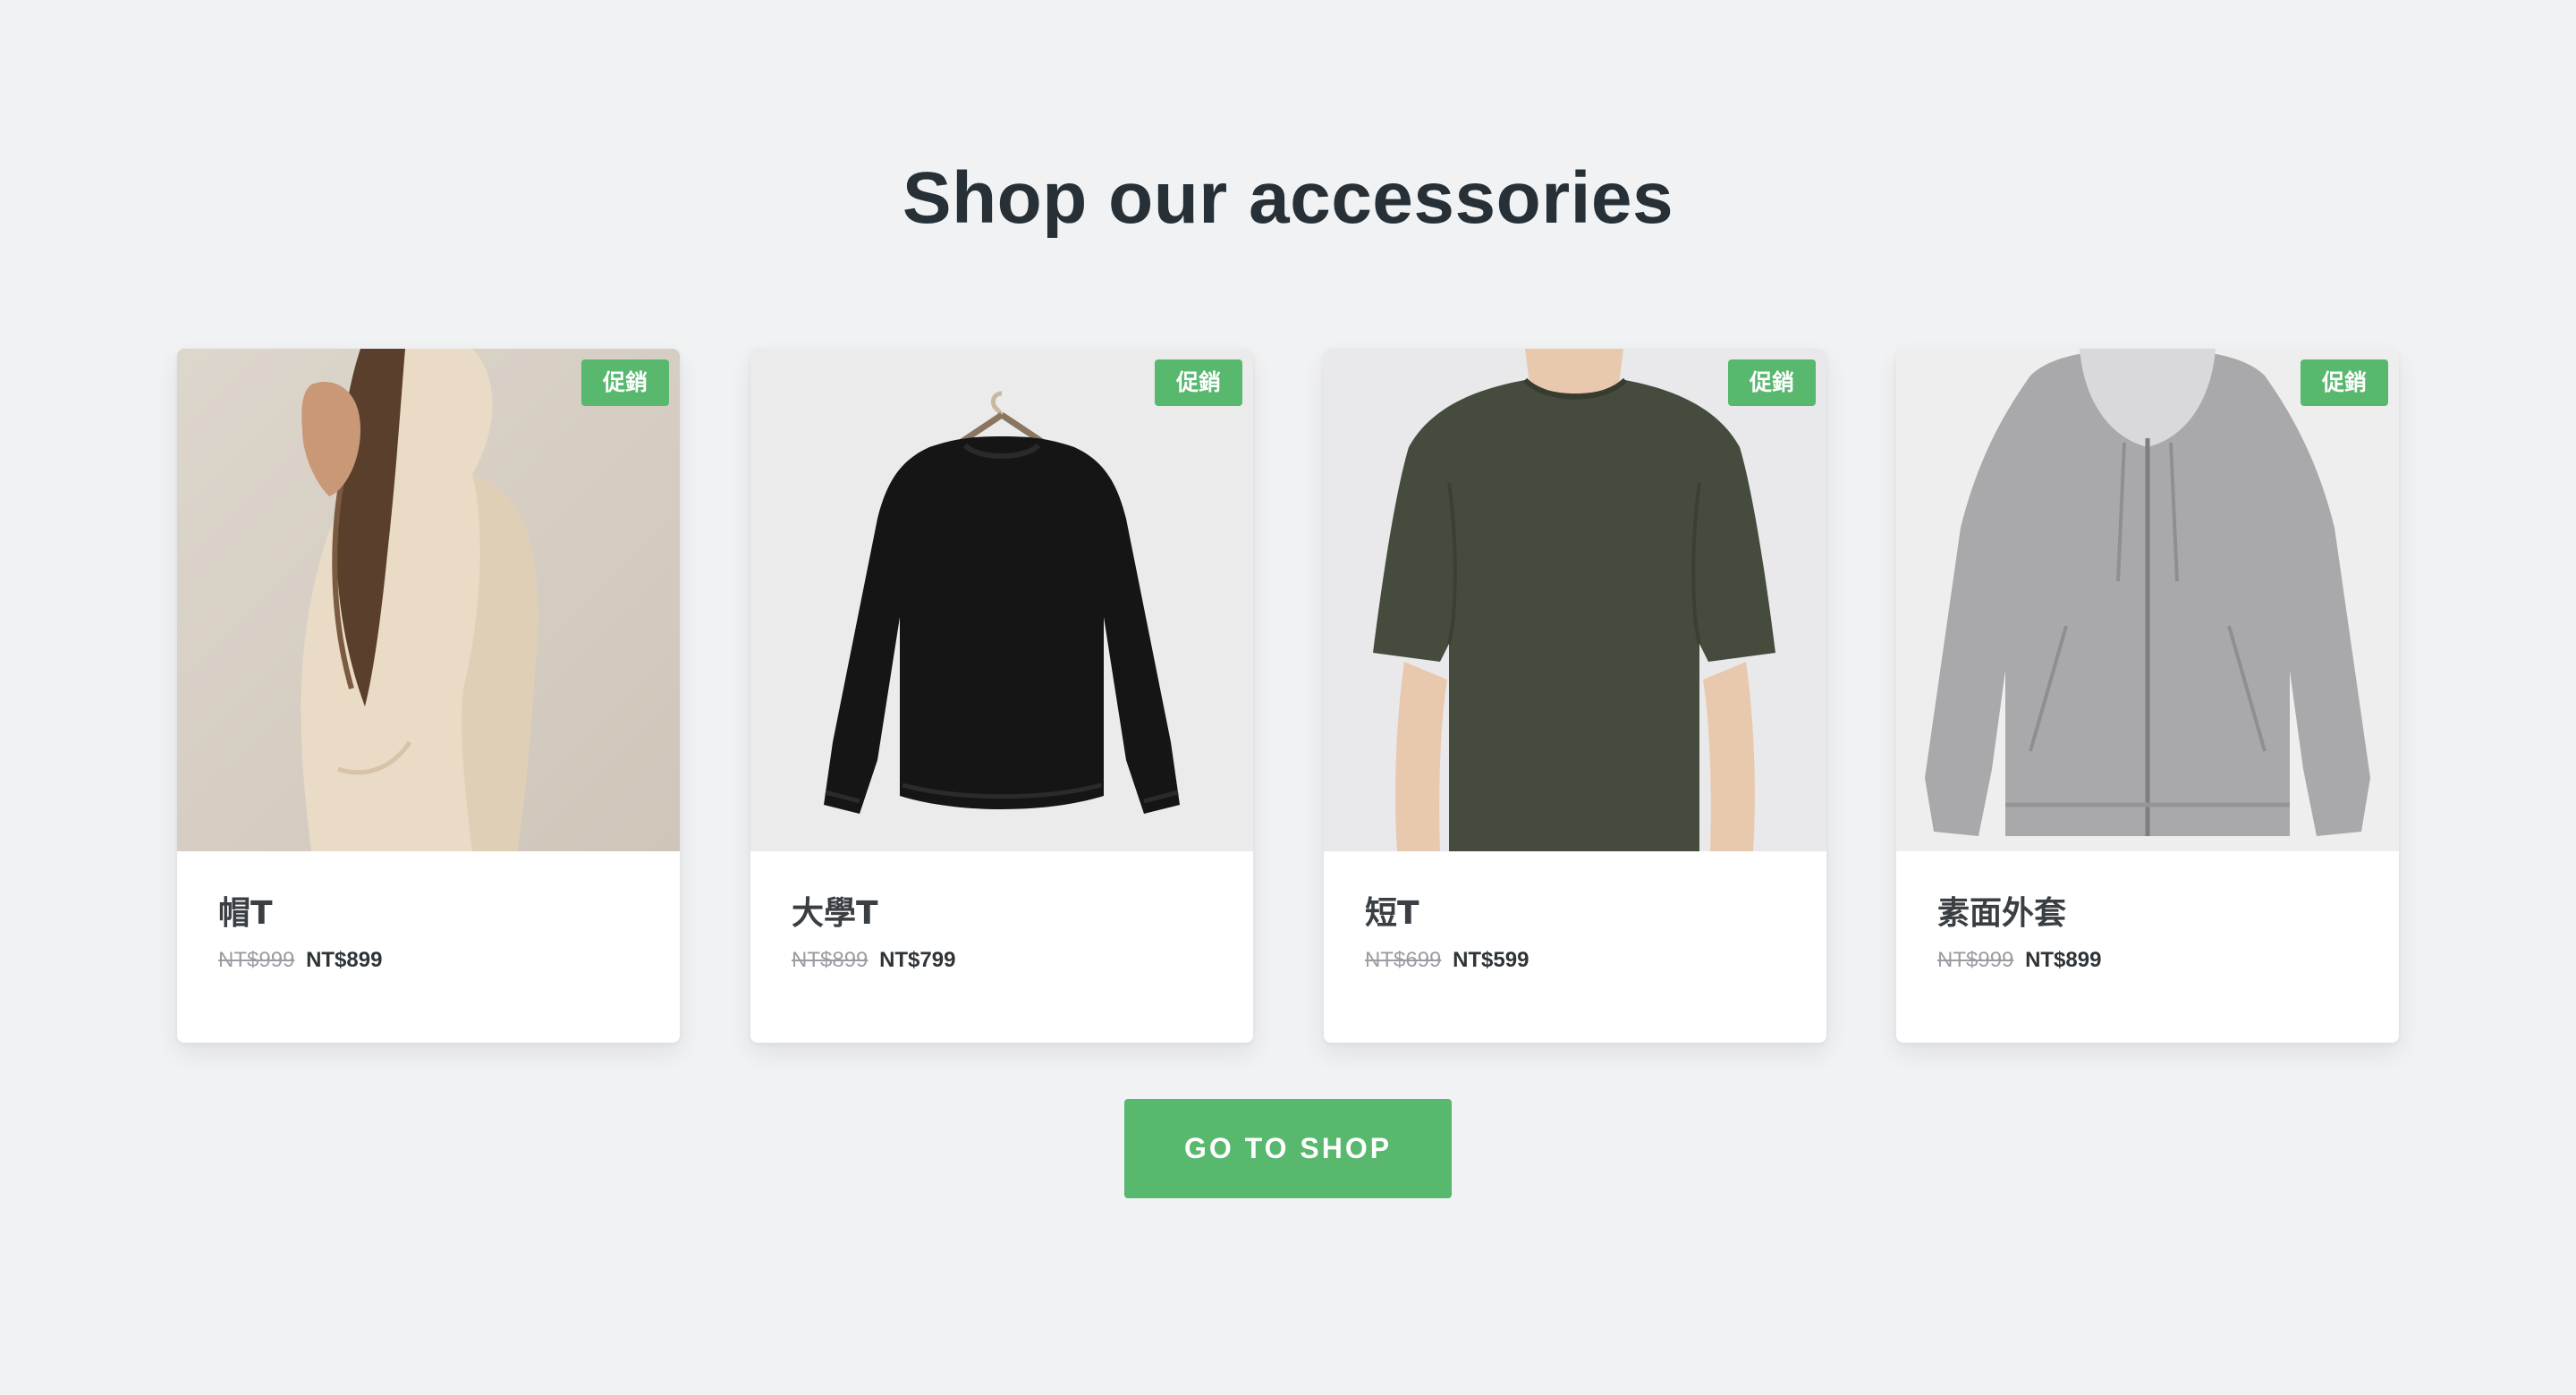  I want to click on product-image-tshirt: 促銷, so click(1575, 600).